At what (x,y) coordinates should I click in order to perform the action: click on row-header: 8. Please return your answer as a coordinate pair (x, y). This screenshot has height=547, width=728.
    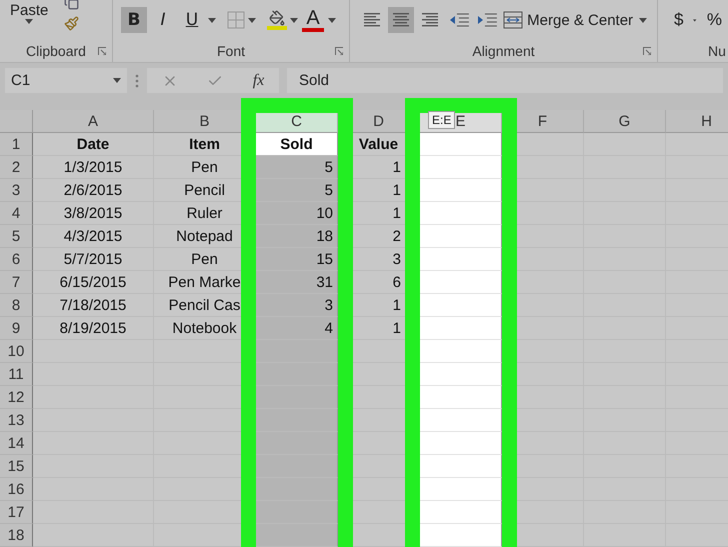
    Looking at the image, I should click on (16, 305).